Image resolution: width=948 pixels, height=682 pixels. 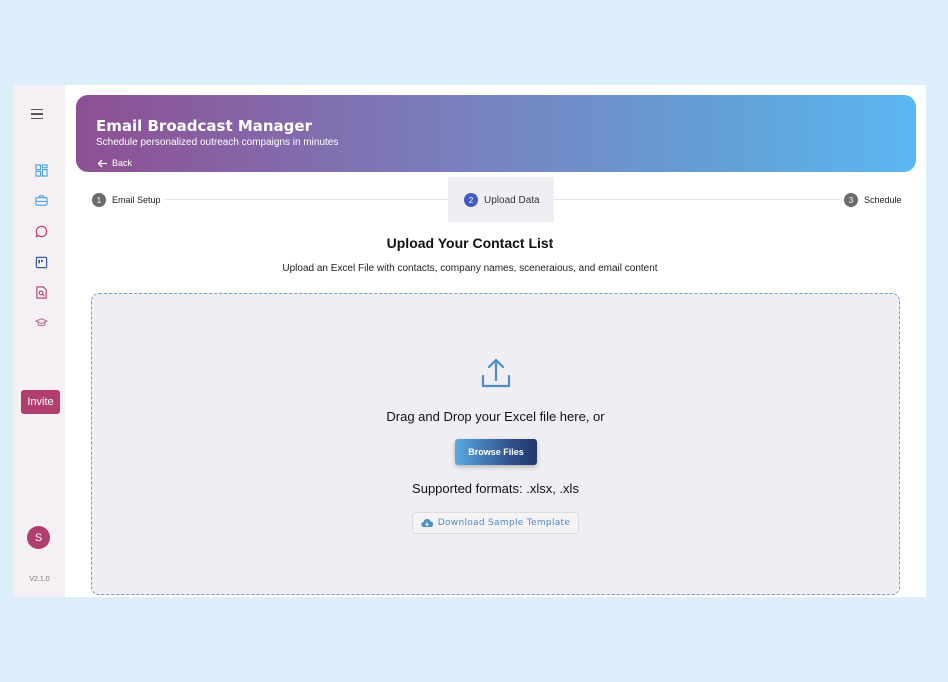 What do you see at coordinates (38, 537) in the screenshot?
I see `avatar: S` at bounding box center [38, 537].